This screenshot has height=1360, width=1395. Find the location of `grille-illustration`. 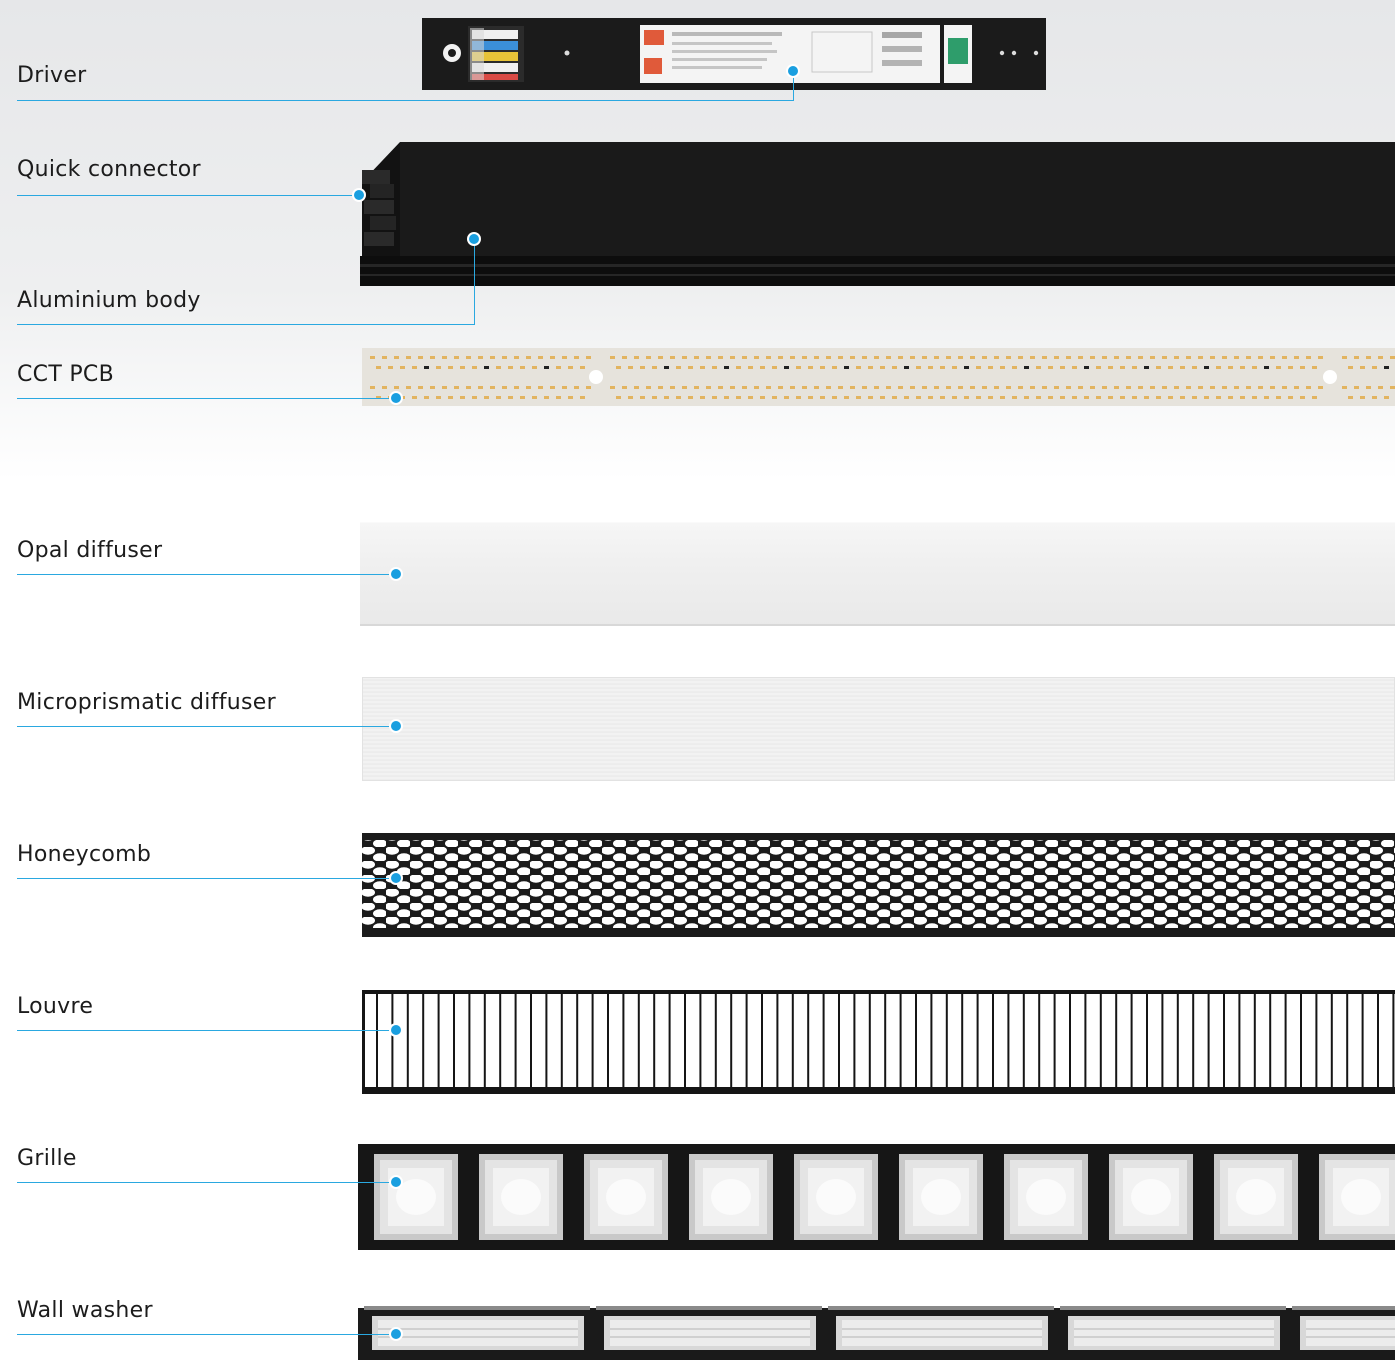

grille-illustration is located at coordinates (876, 1197).